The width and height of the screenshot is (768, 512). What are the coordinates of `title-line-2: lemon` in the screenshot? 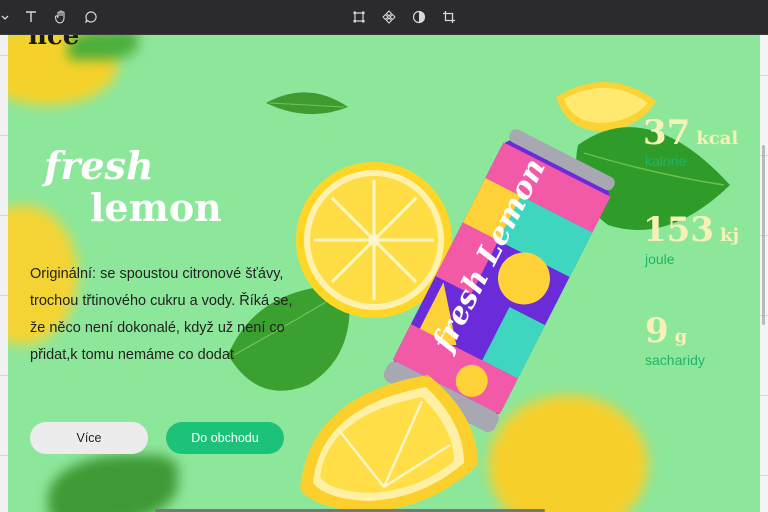 It's located at (156, 207).